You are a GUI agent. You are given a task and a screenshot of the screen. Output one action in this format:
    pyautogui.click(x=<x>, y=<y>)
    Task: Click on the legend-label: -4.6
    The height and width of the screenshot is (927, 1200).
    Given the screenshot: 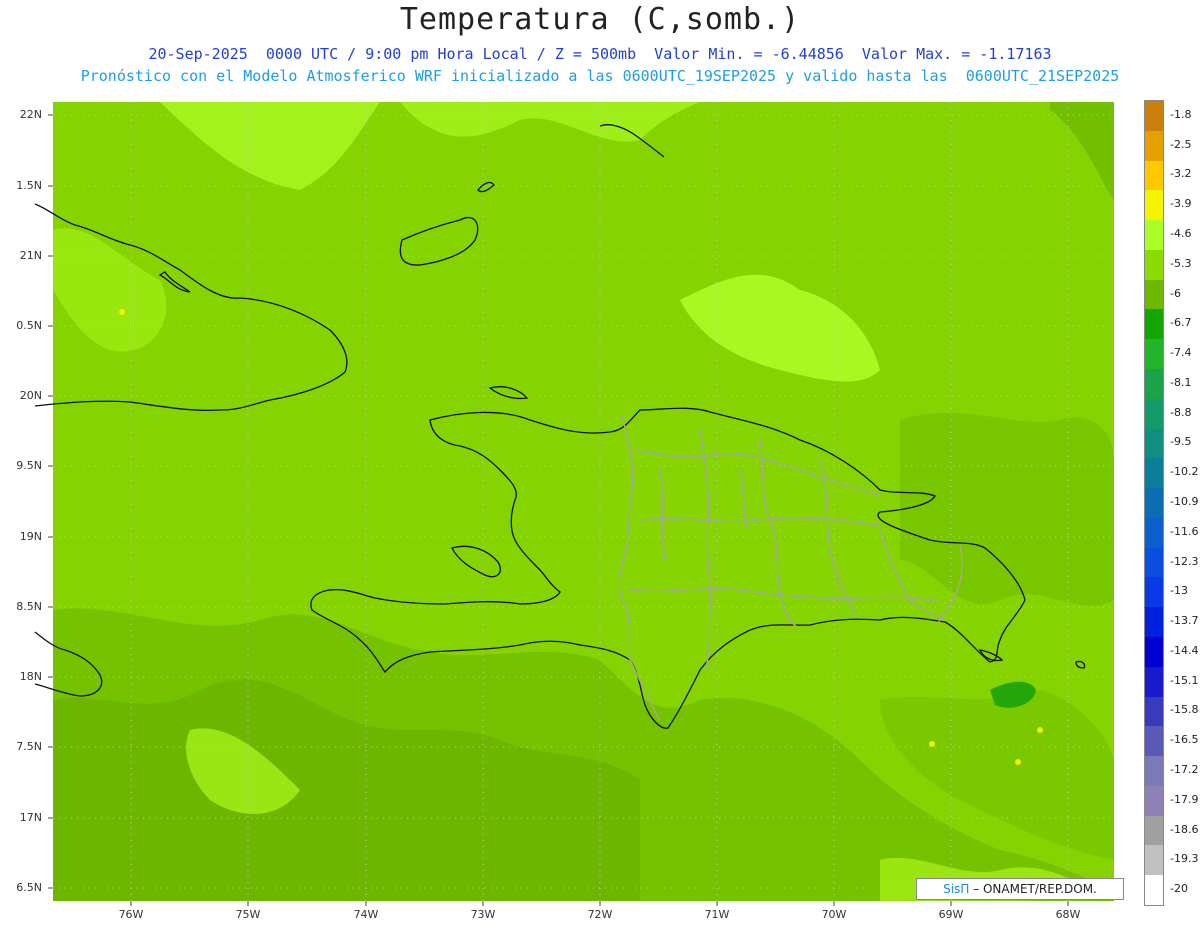 What is the action you would take?
    pyautogui.click(x=1181, y=233)
    